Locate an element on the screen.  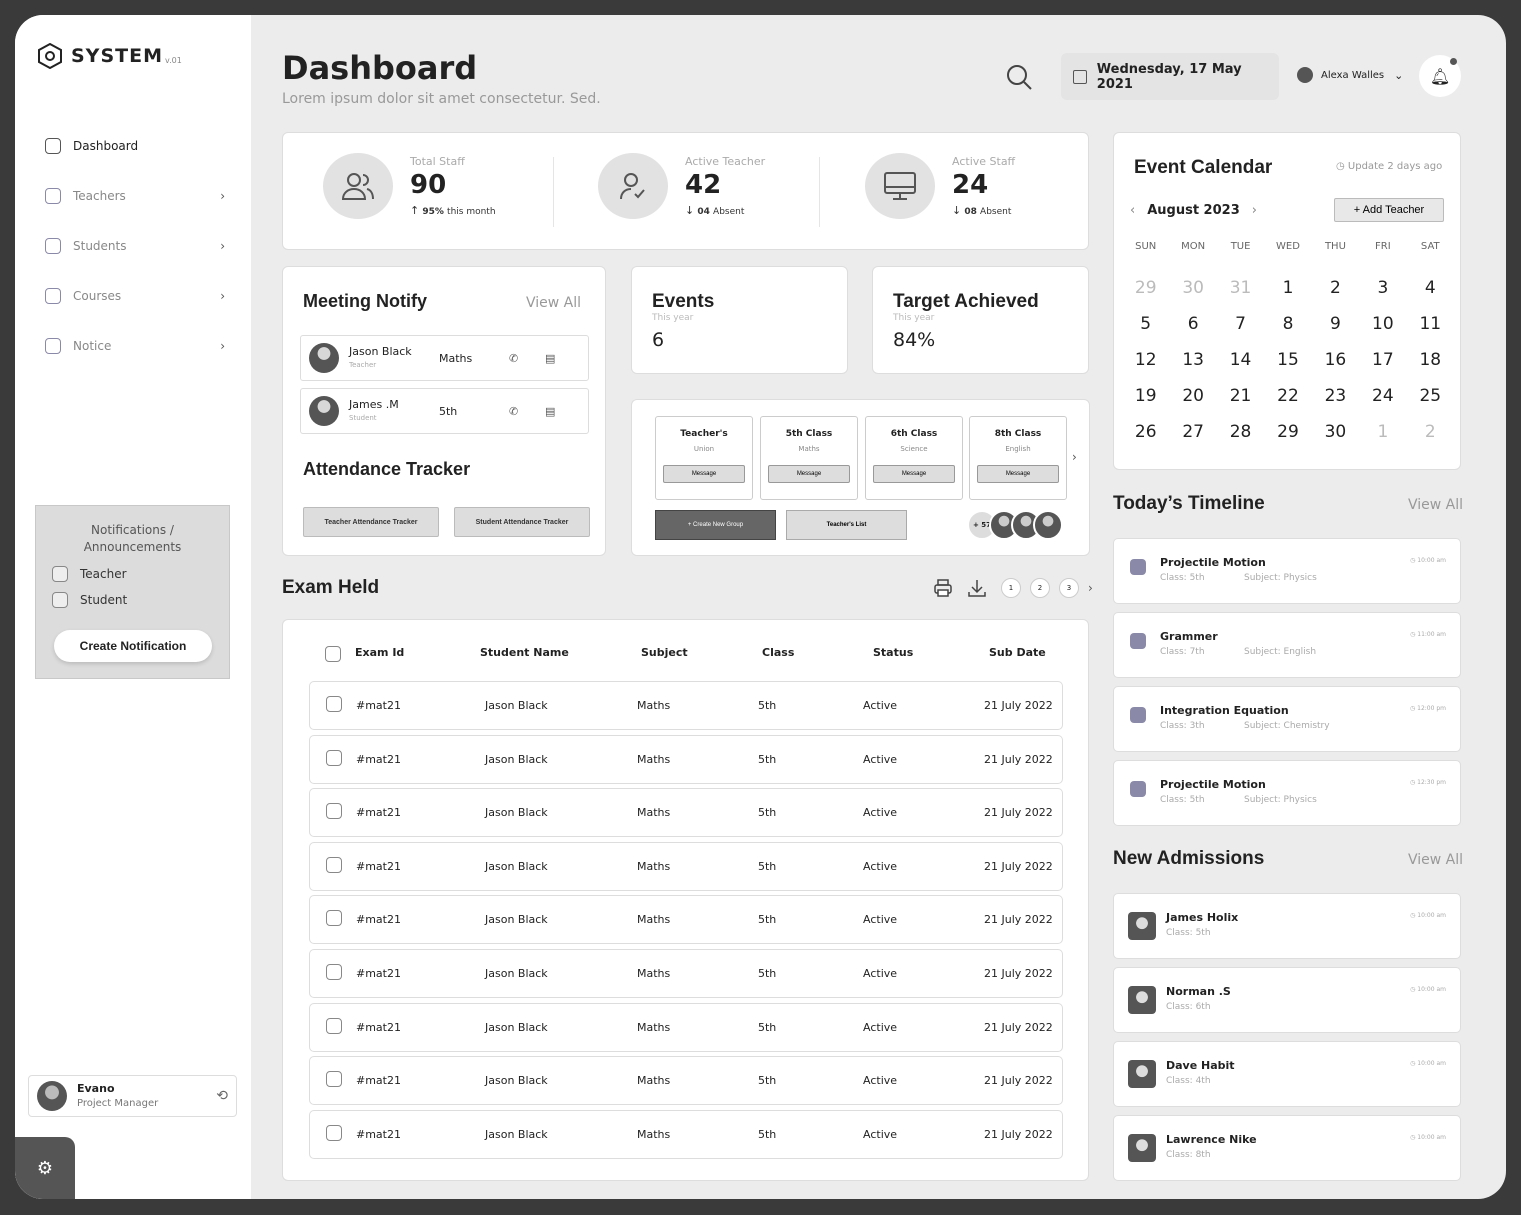
user-menu: Alexa Walles ⌄ is located at coordinates (1350, 75).